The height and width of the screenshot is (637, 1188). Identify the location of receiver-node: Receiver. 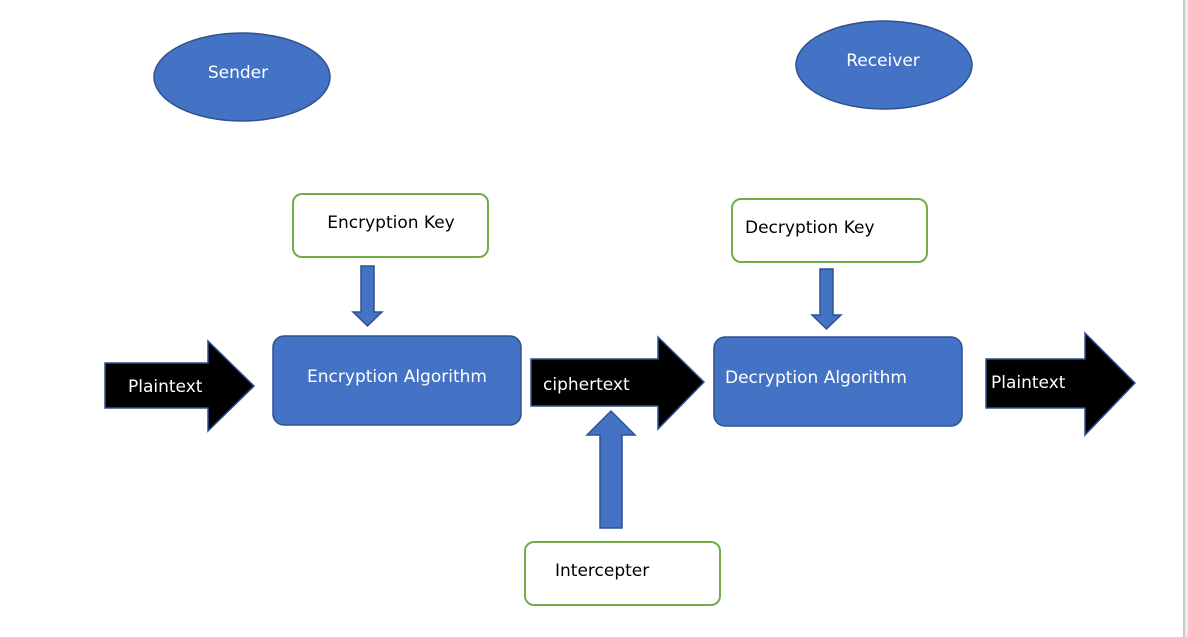
(884, 65).